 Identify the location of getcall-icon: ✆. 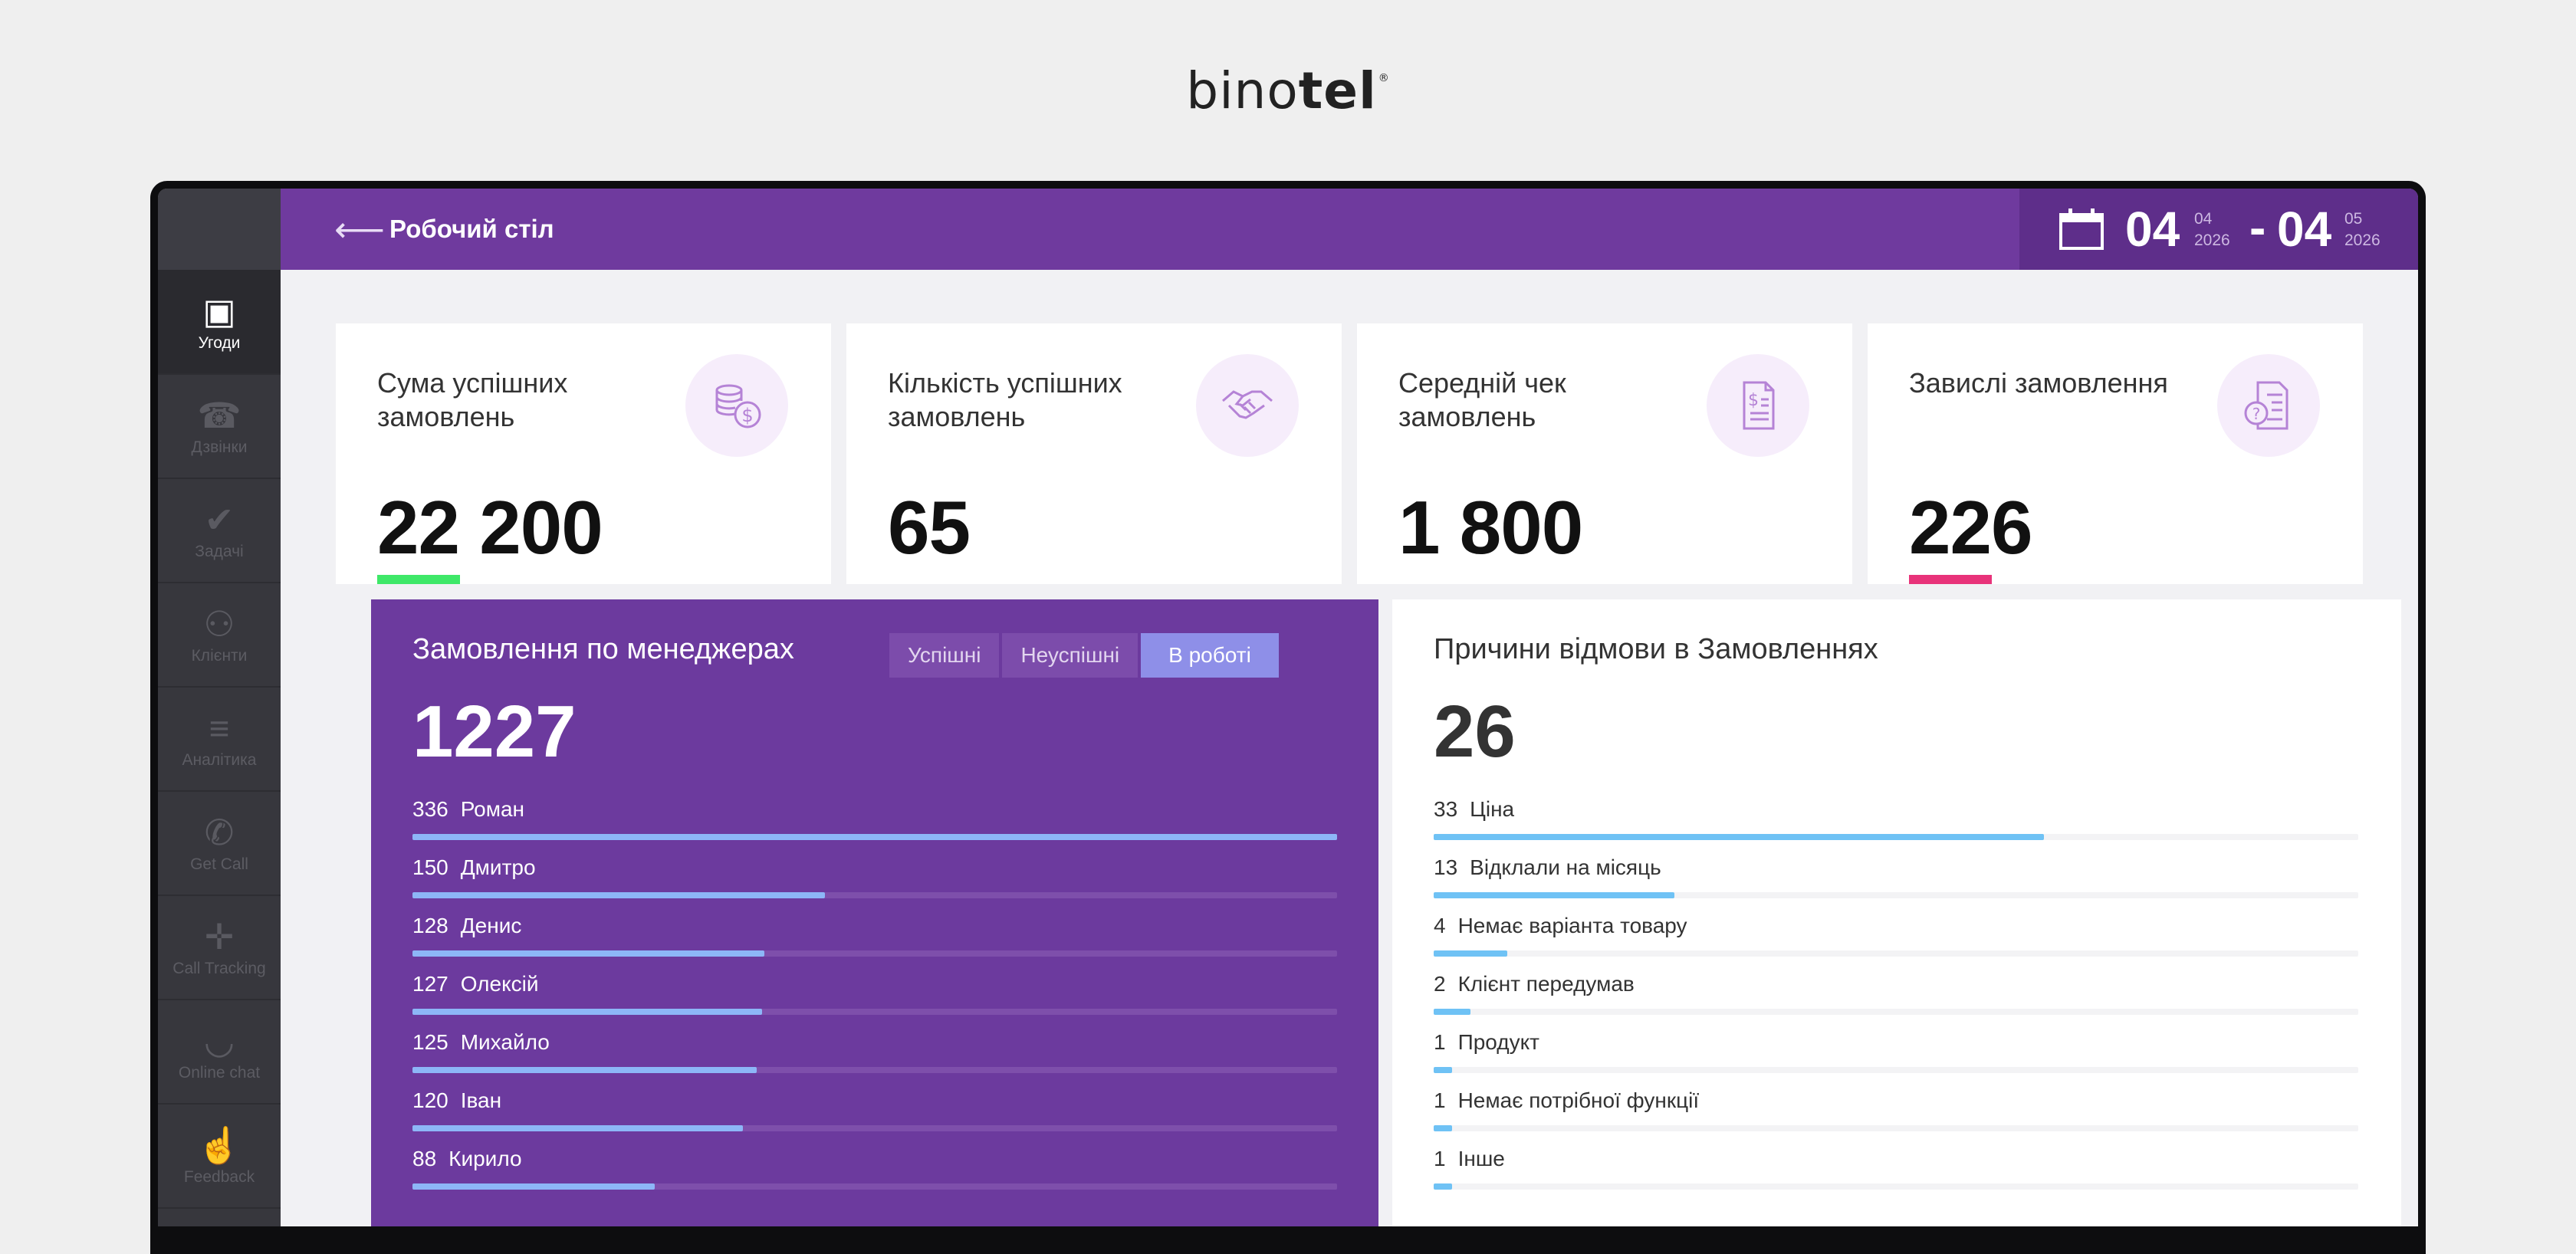
(219, 832).